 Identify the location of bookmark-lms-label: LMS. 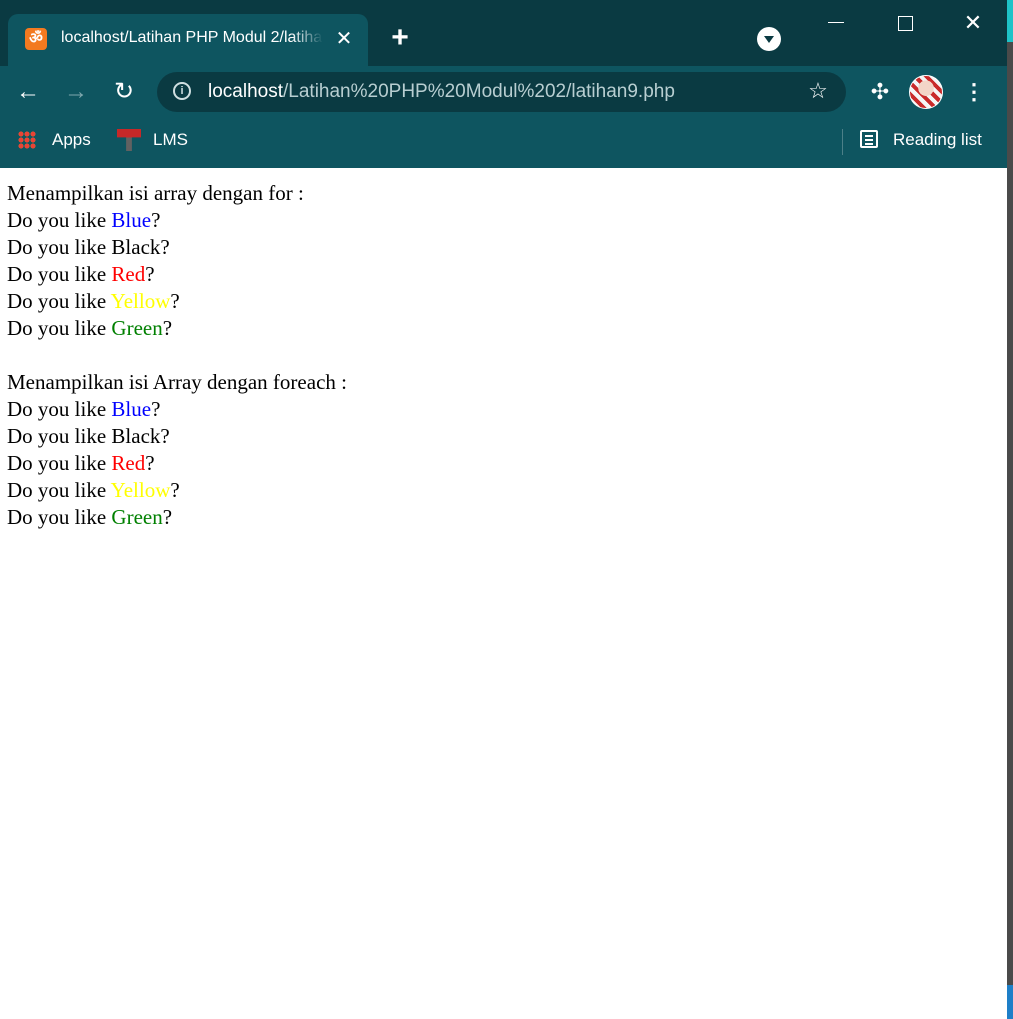
(170, 139).